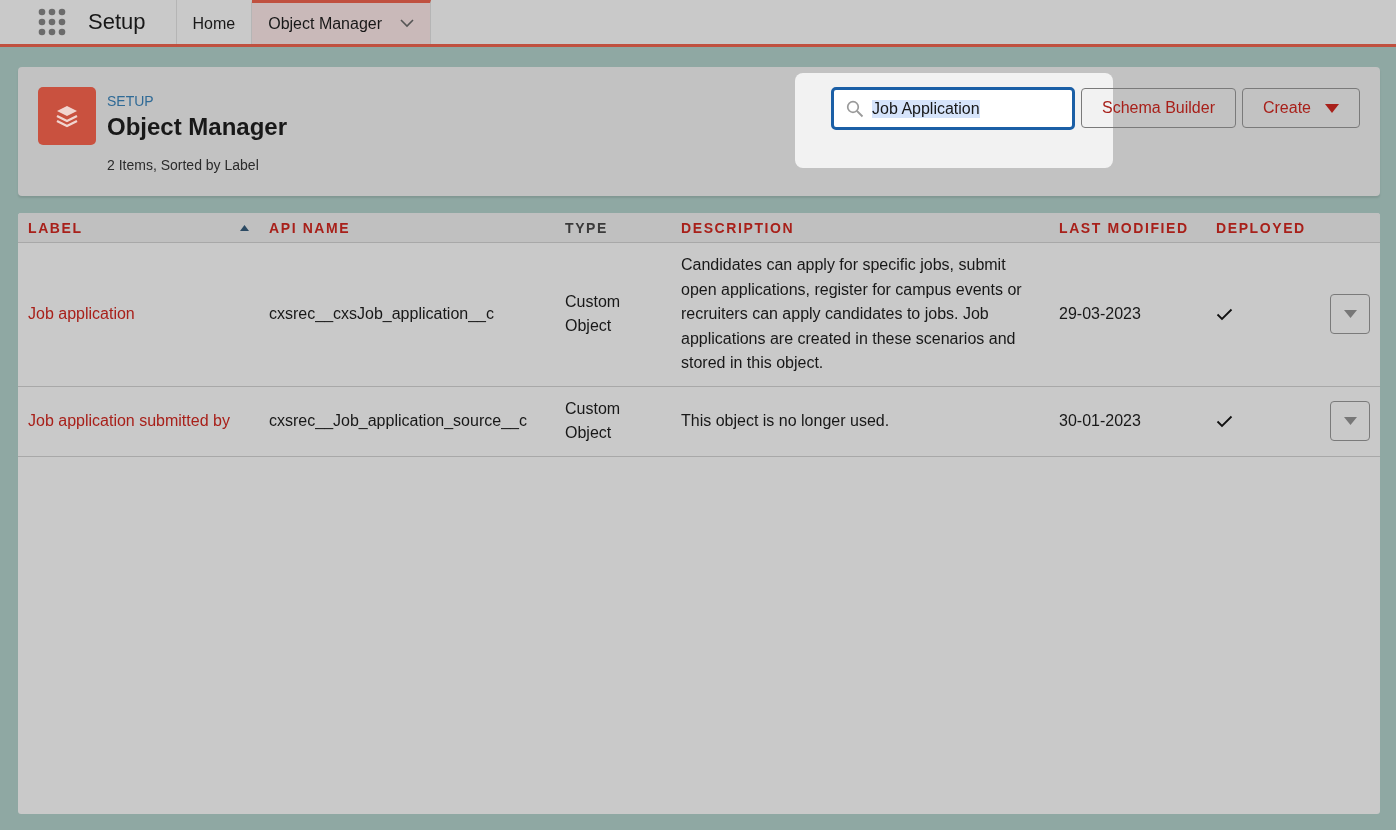 Image resolution: width=1396 pixels, height=830 pixels. I want to click on item-count: 2 Items, Sorted by Label, so click(183, 165).